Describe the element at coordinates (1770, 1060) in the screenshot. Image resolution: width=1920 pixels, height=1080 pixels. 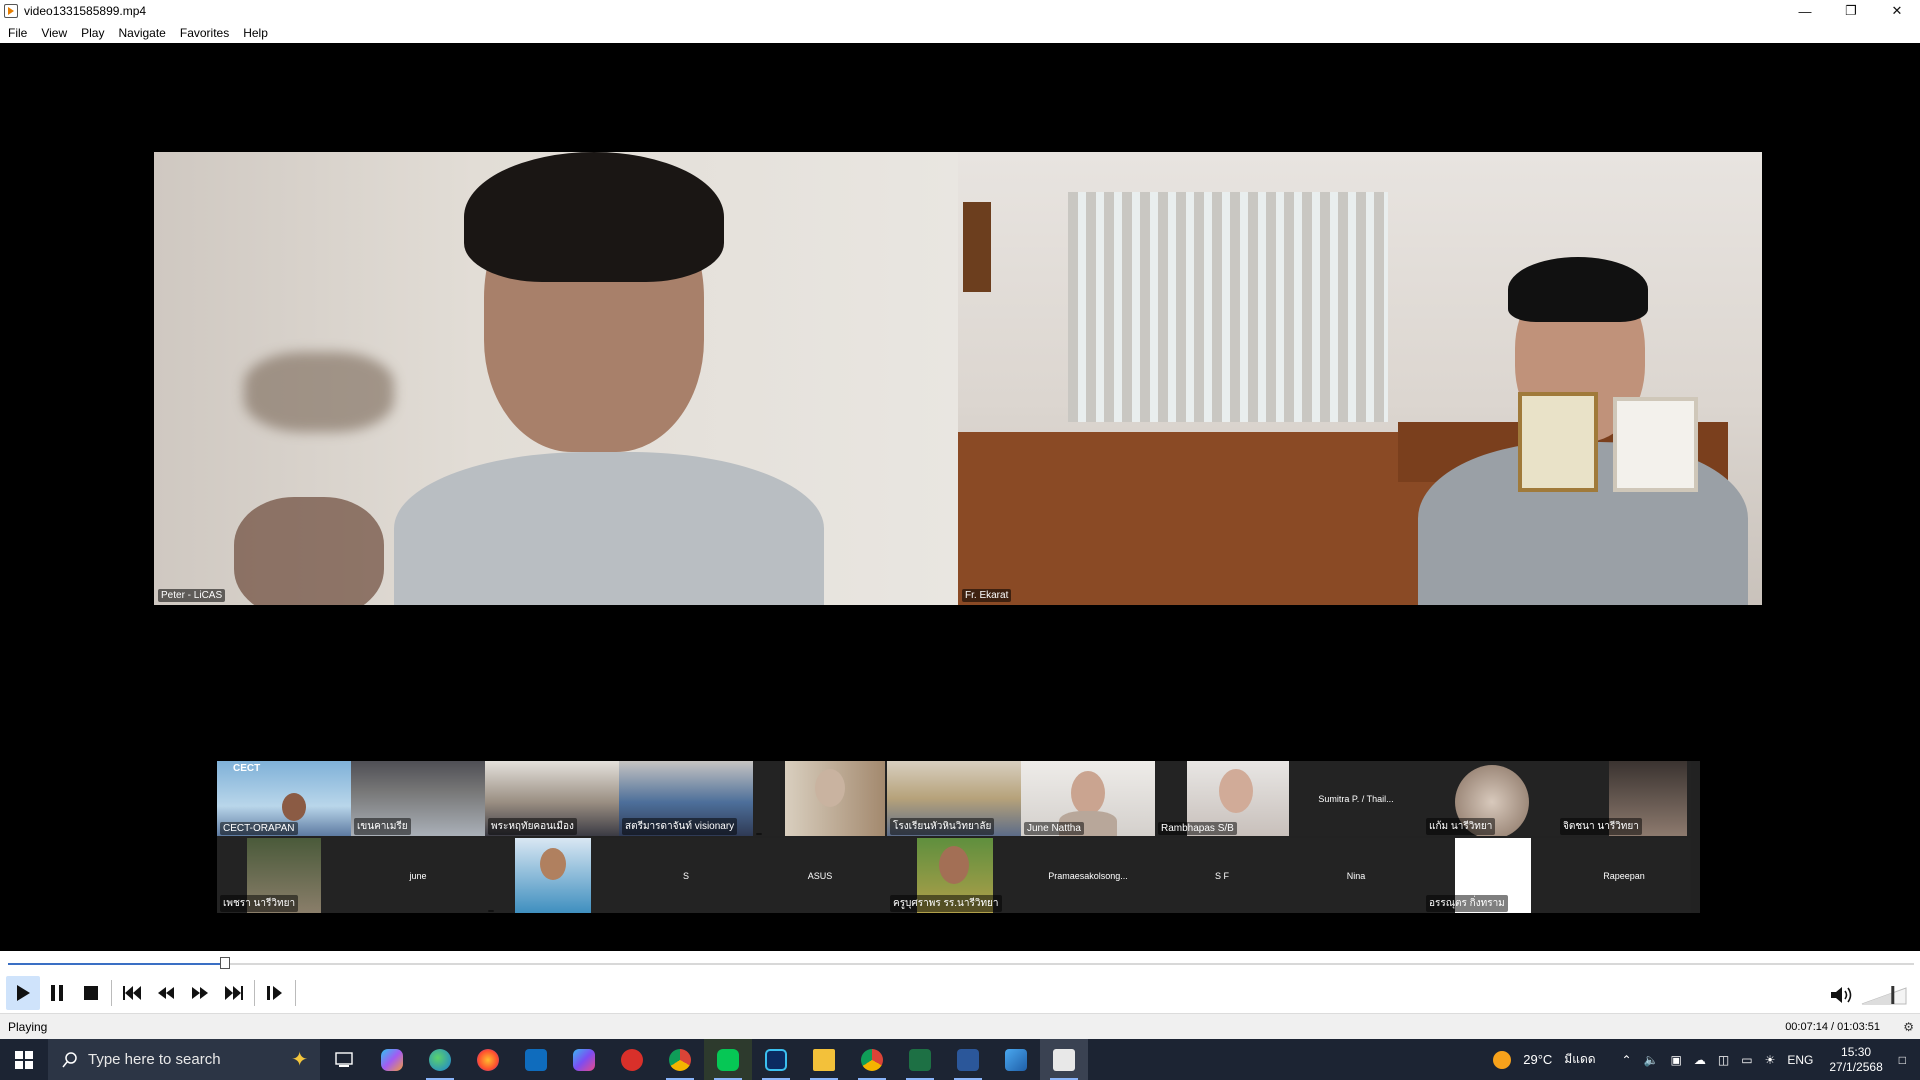
I see `defender-icon: ☀` at that location.